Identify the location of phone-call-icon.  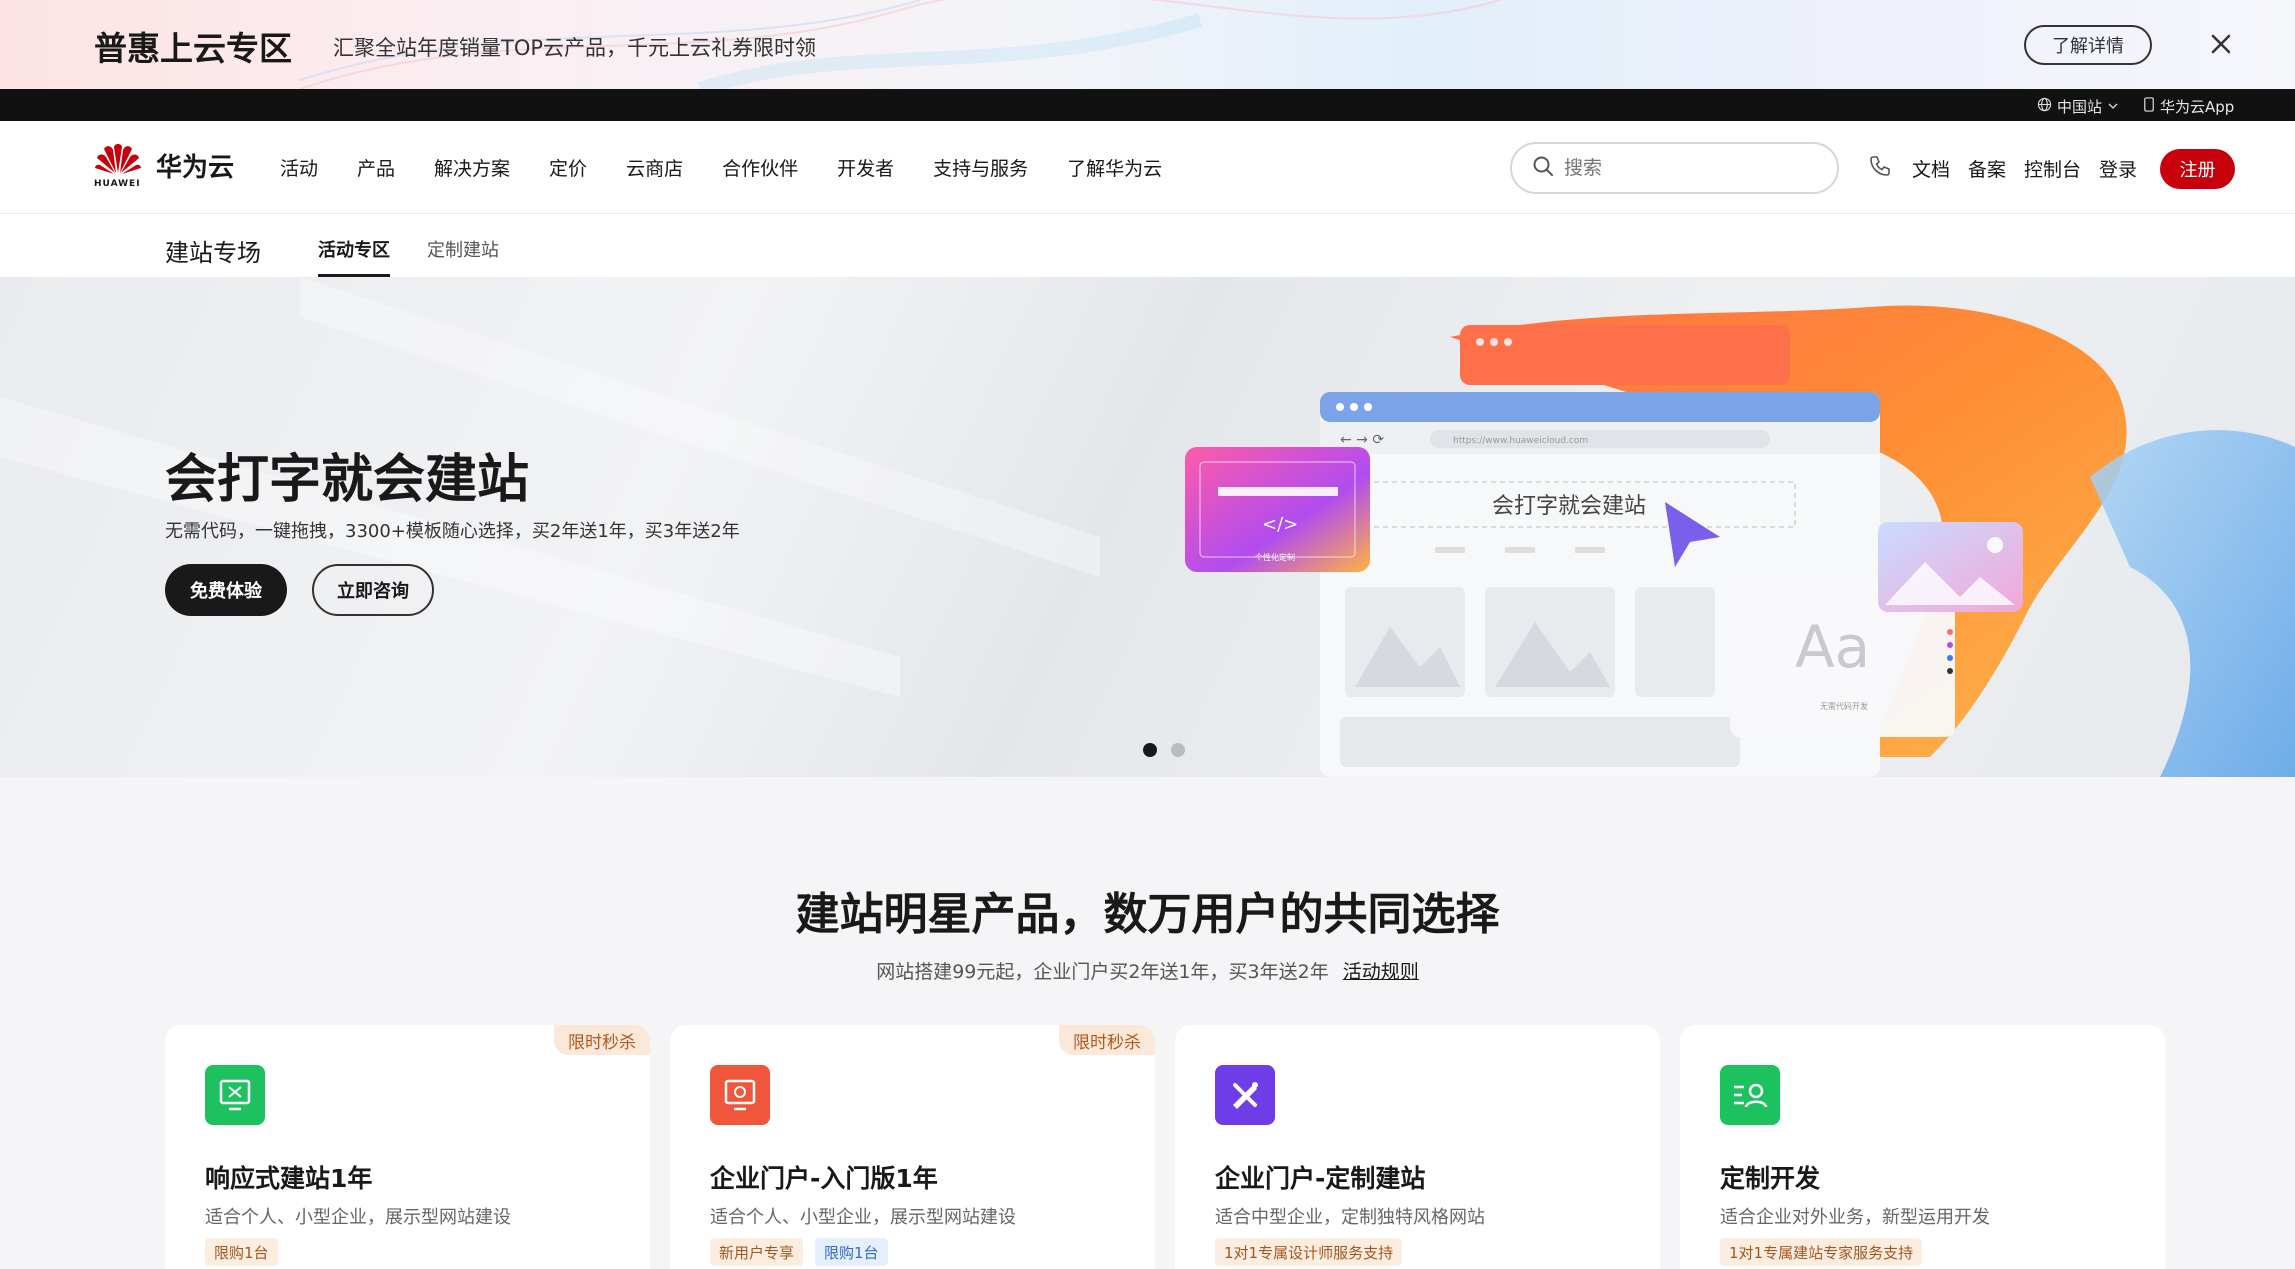
(1880, 168).